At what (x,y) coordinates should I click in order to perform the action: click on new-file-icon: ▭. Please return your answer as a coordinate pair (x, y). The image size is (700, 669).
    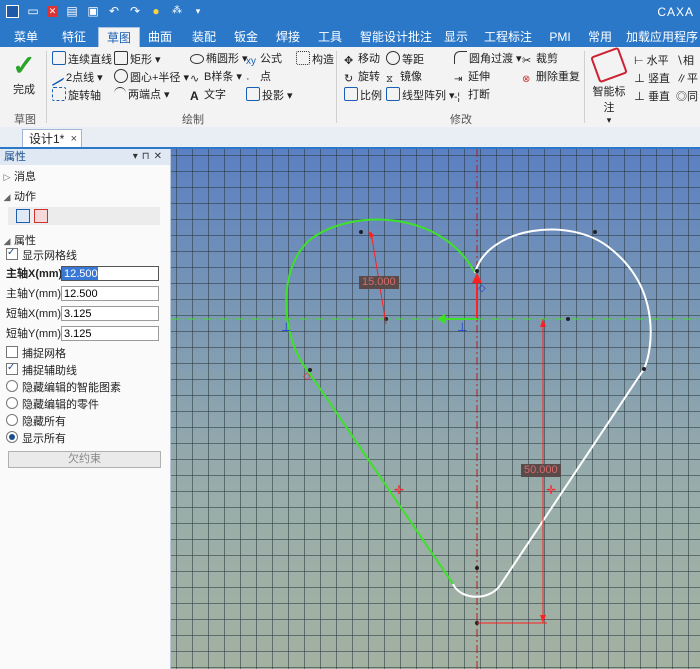
    Looking at the image, I should click on (33, 11).